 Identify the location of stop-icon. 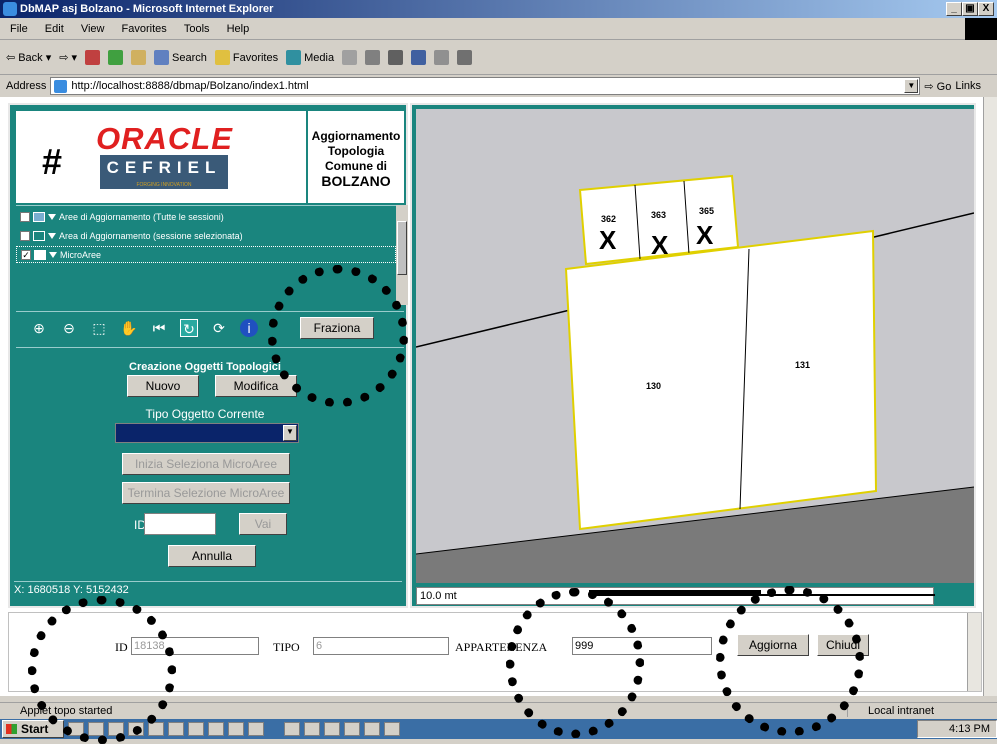
(93, 57).